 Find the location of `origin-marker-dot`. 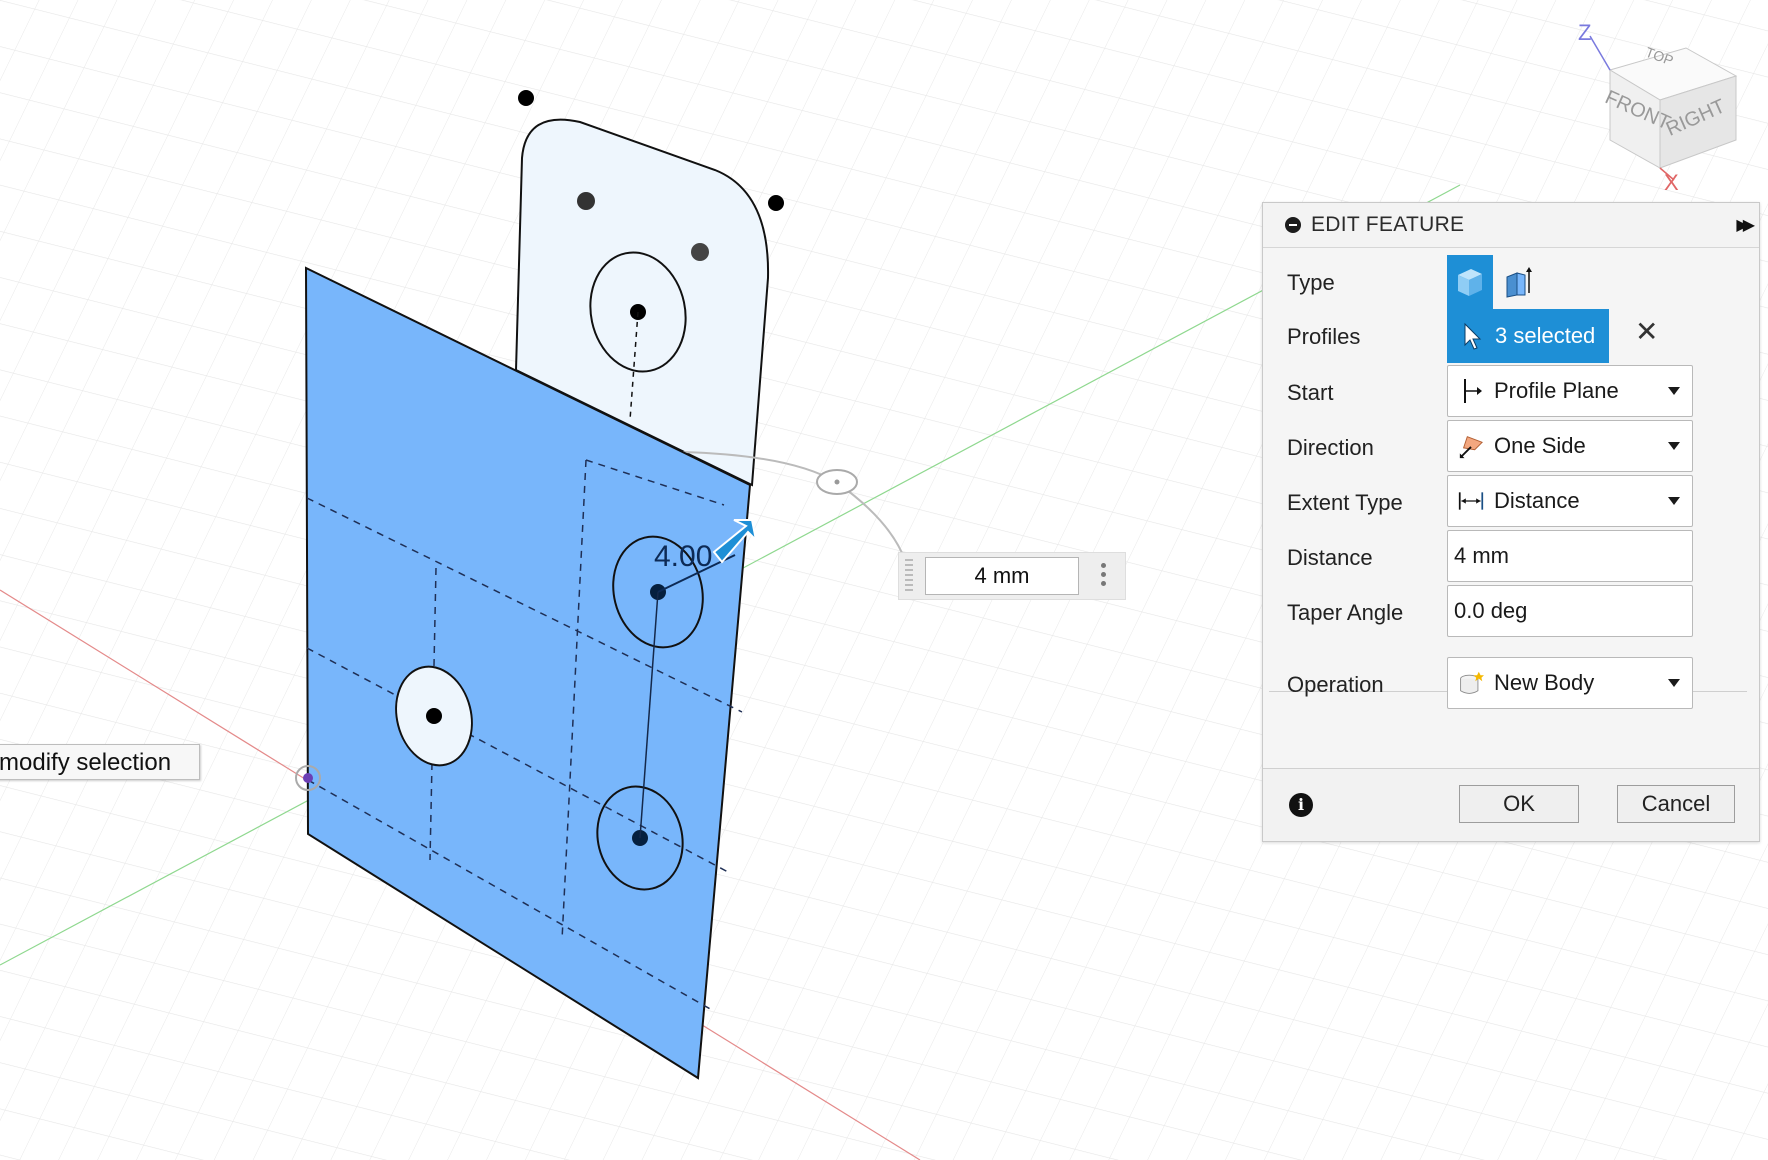

origin-marker-dot is located at coordinates (308, 778).